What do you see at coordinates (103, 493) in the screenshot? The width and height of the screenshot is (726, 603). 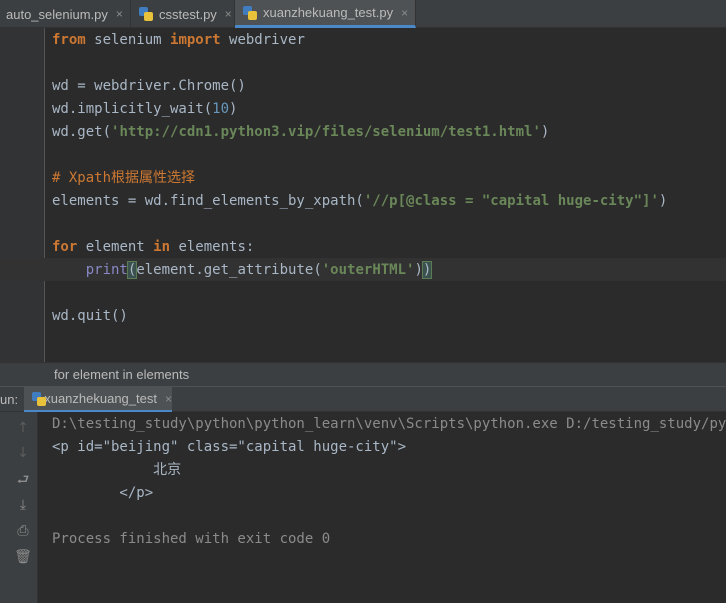 I see `console-line-output: </p>` at bounding box center [103, 493].